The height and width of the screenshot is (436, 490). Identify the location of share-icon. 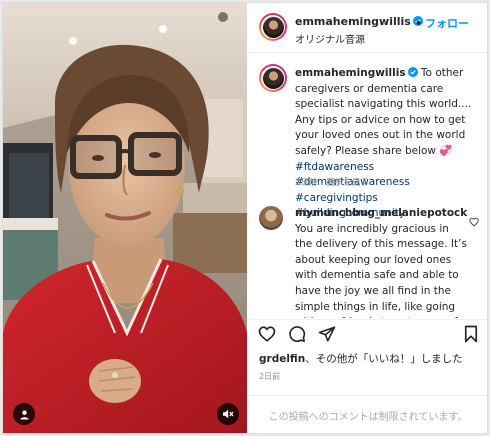
(327, 336).